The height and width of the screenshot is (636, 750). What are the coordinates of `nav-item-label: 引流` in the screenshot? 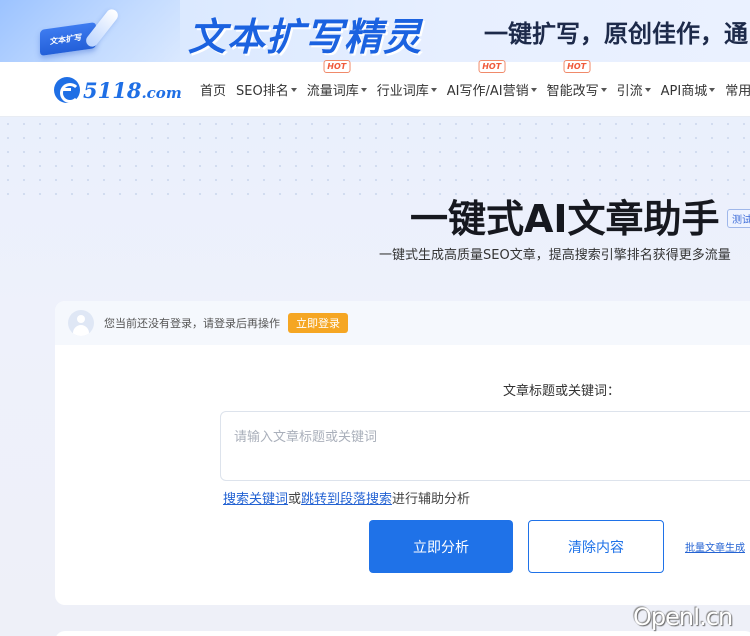 It's located at (629, 91).